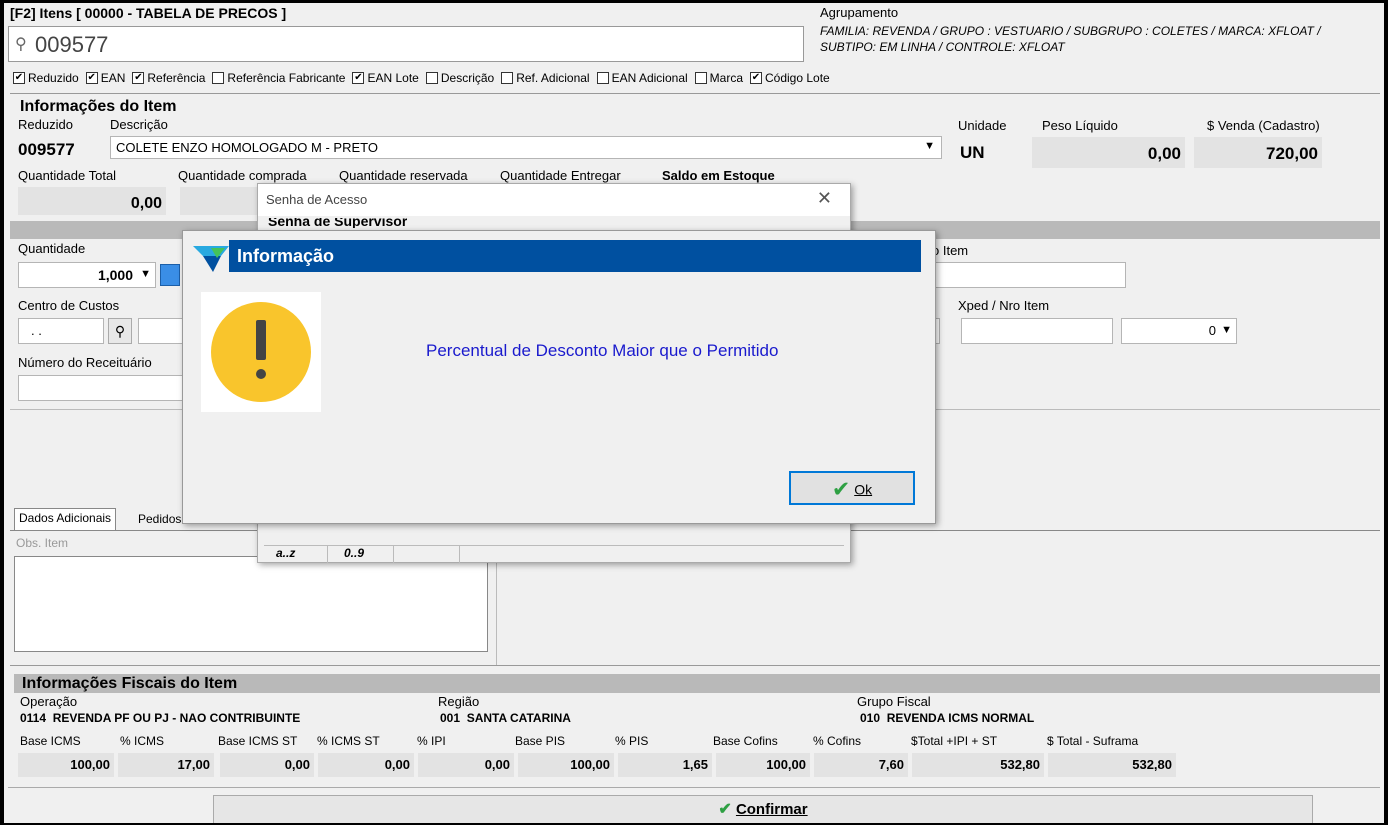 This screenshot has height=825, width=1388. Describe the element at coordinates (170, 275) in the screenshot. I see `calculator-button` at that location.